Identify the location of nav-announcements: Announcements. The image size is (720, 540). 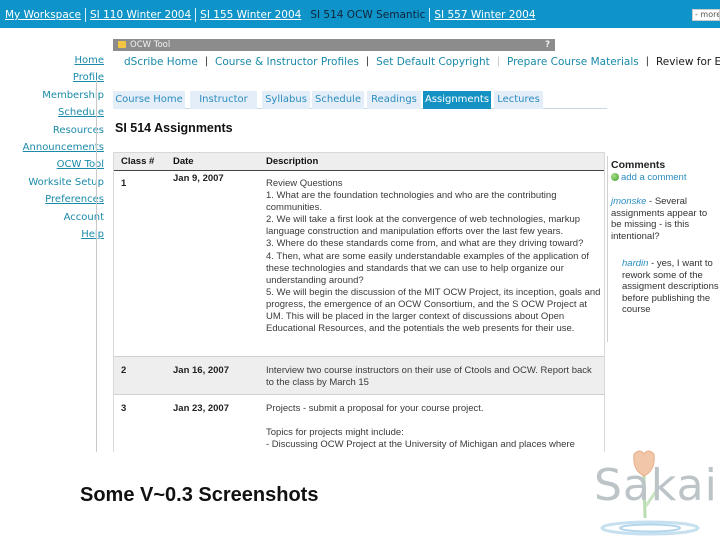
(52, 147).